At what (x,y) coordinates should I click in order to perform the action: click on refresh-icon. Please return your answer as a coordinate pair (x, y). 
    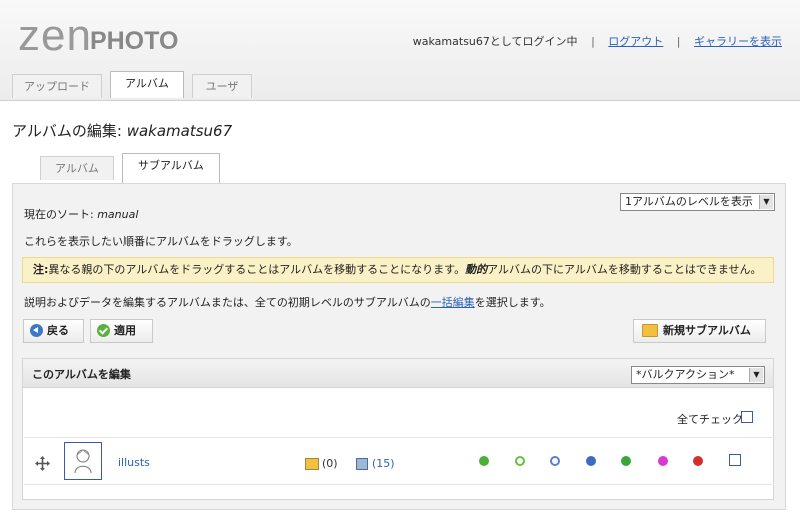
    Looking at the image, I should click on (626, 461).